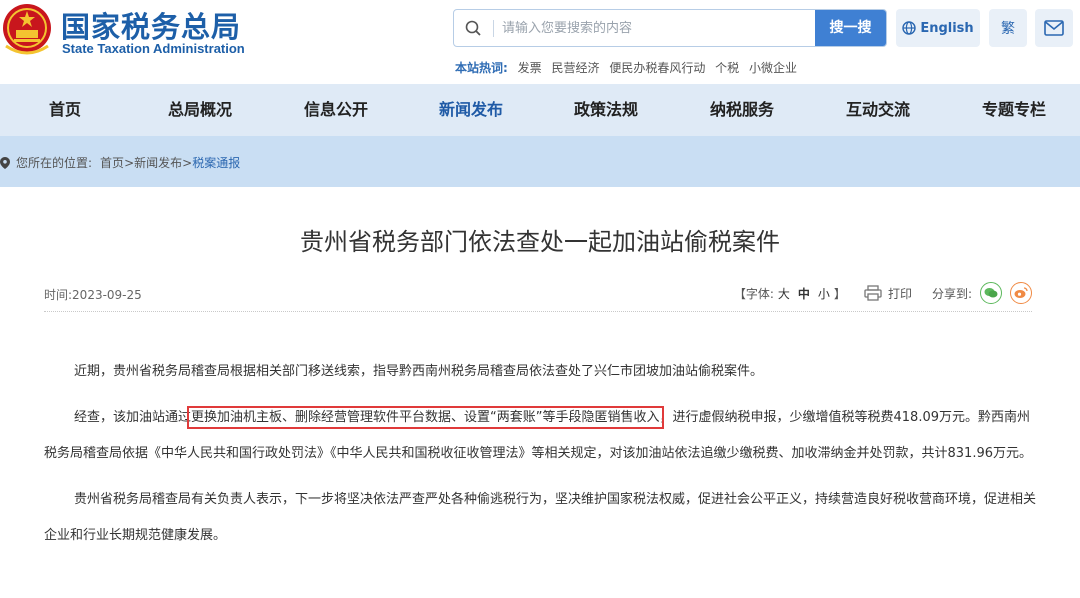 This screenshot has width=1080, height=598. Describe the element at coordinates (153, 48) in the screenshot. I see `site-logo-subtitle: State Taxation Administration` at that location.